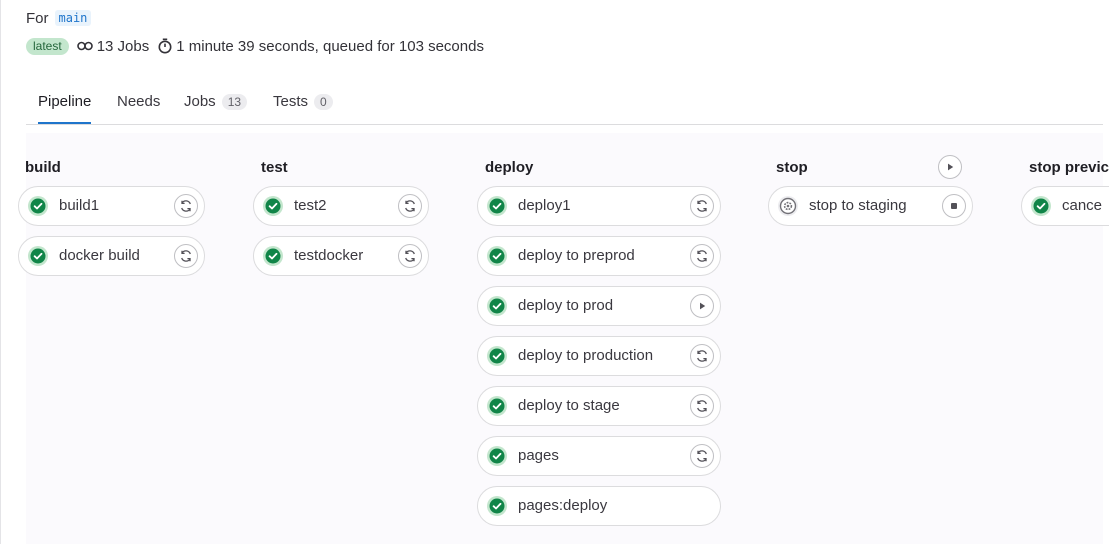 This screenshot has width=1109, height=544. Describe the element at coordinates (200, 101) in the screenshot. I see `tab-label: Jobs` at that location.